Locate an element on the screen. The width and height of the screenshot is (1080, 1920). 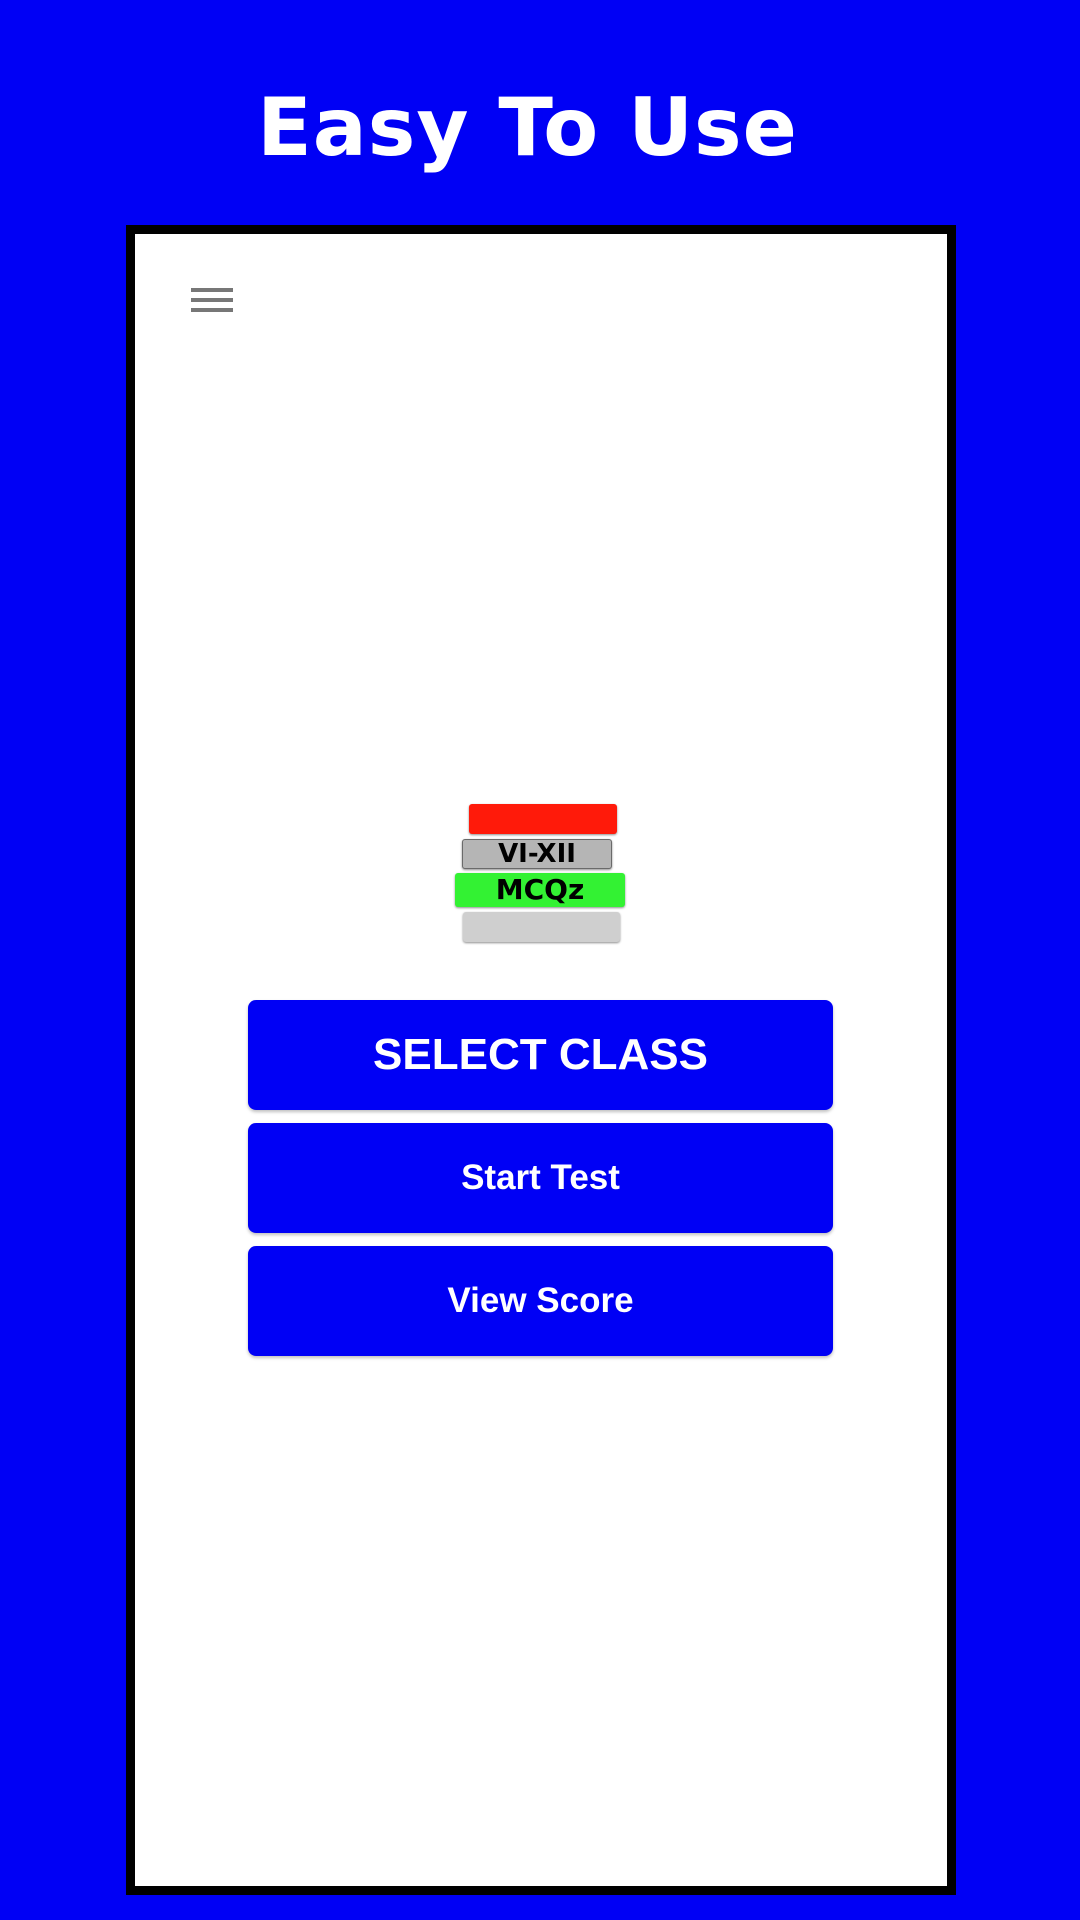
hamburger-menu-icon is located at coordinates (212, 302).